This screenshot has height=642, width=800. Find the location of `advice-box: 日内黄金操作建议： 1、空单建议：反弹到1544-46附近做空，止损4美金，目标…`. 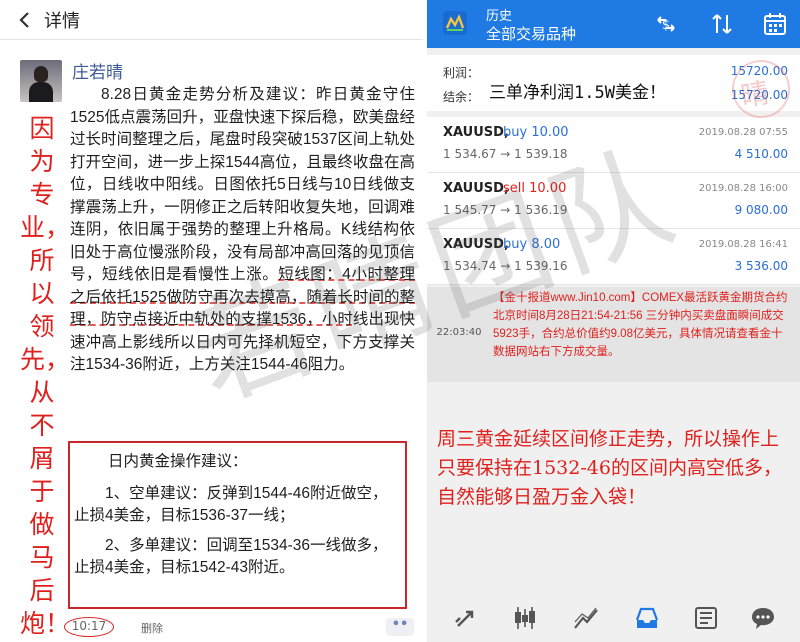

advice-box: 日内黄金操作建议： 1、空单建议：反弹到1544-46附近做空，止损4美金，目标… is located at coordinates (237, 525).